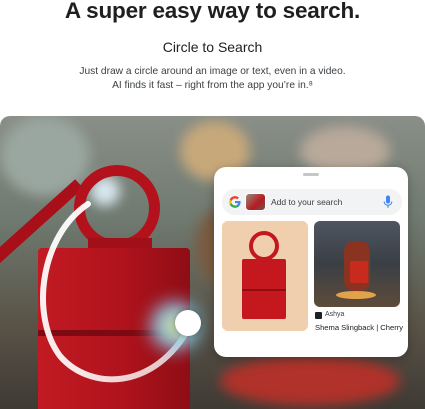 The image size is (425, 409). What do you see at coordinates (306, 202) in the screenshot?
I see `search-input: Add to your search` at bounding box center [306, 202].